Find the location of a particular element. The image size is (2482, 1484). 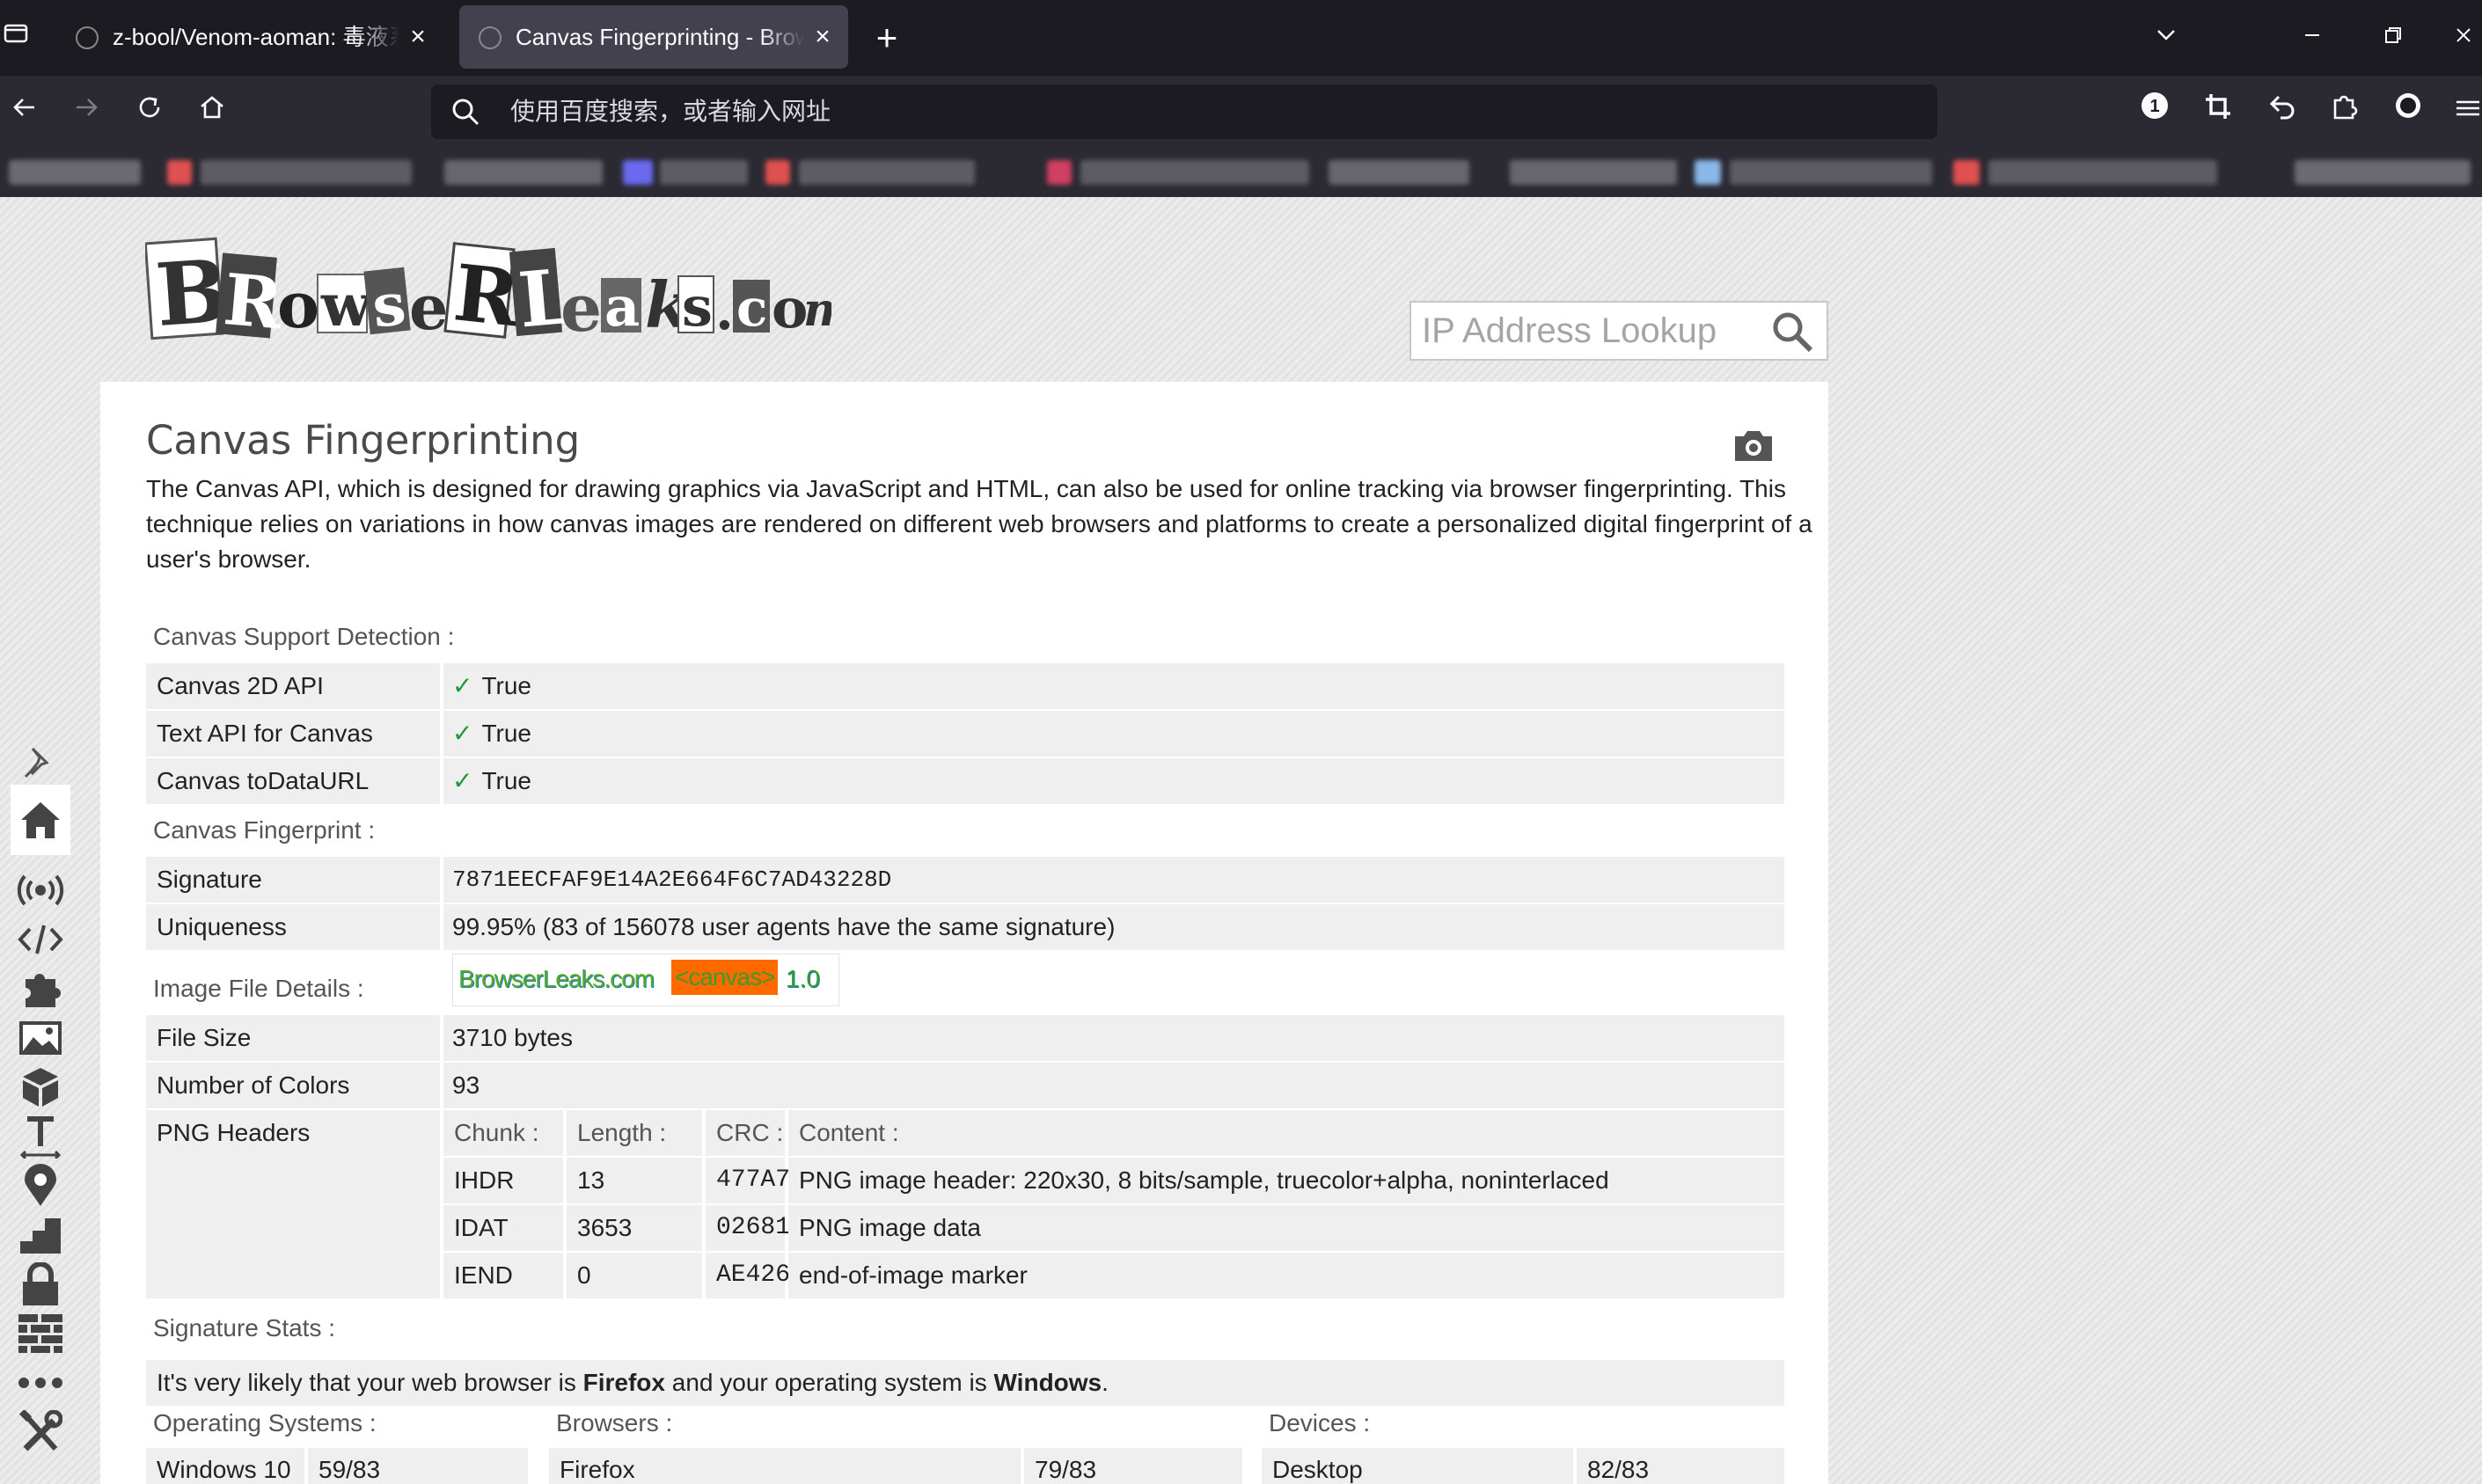

broadcast-icon is located at coordinates (41, 890).